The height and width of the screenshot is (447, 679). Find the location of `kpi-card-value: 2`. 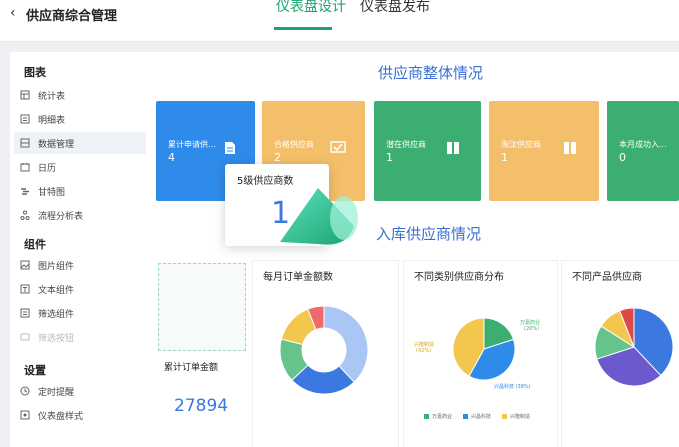

kpi-card-value: 2 is located at coordinates (277, 157).